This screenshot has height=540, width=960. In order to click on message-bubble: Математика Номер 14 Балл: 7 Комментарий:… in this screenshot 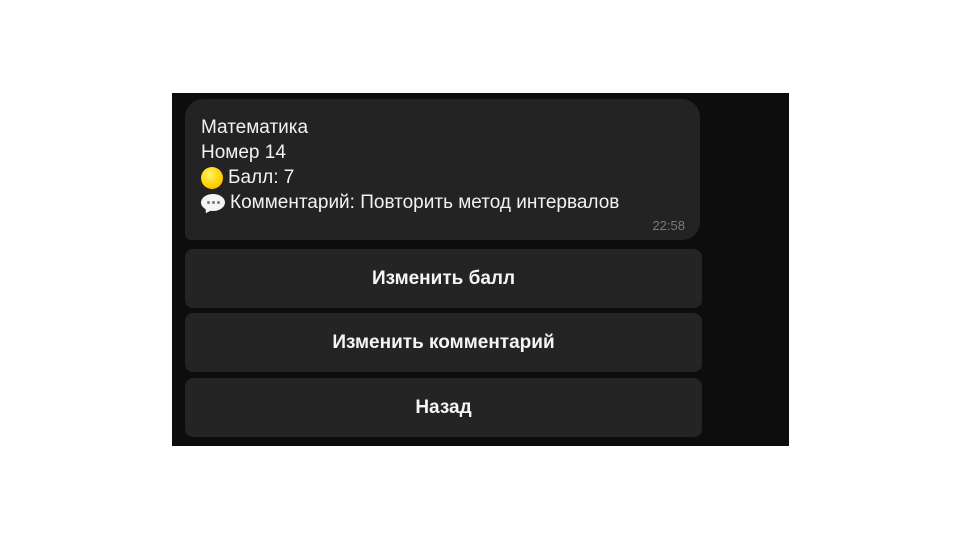, I will do `click(442, 169)`.